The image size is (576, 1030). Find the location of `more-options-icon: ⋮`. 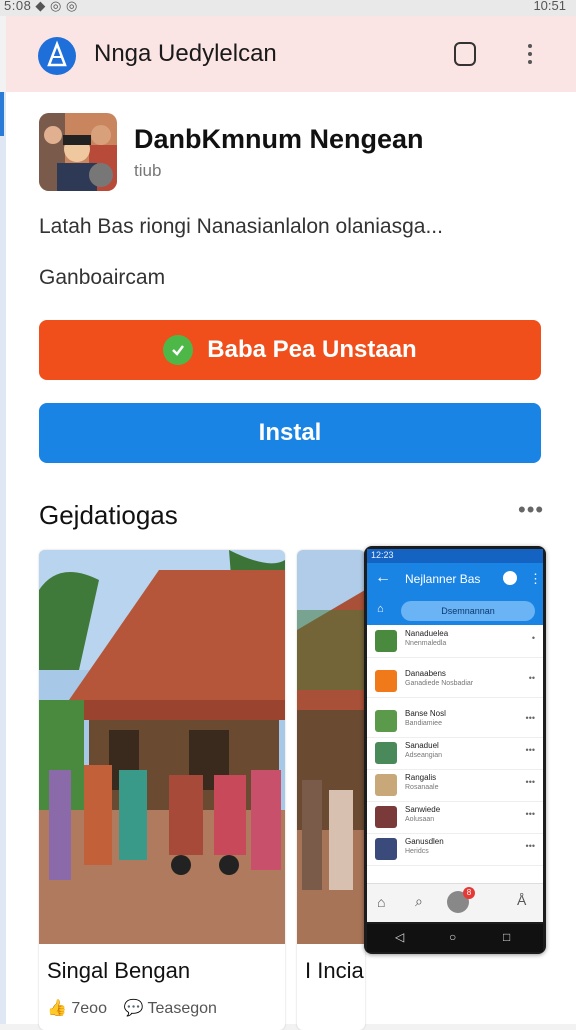

more-options-icon: ⋮ is located at coordinates (535, 579).